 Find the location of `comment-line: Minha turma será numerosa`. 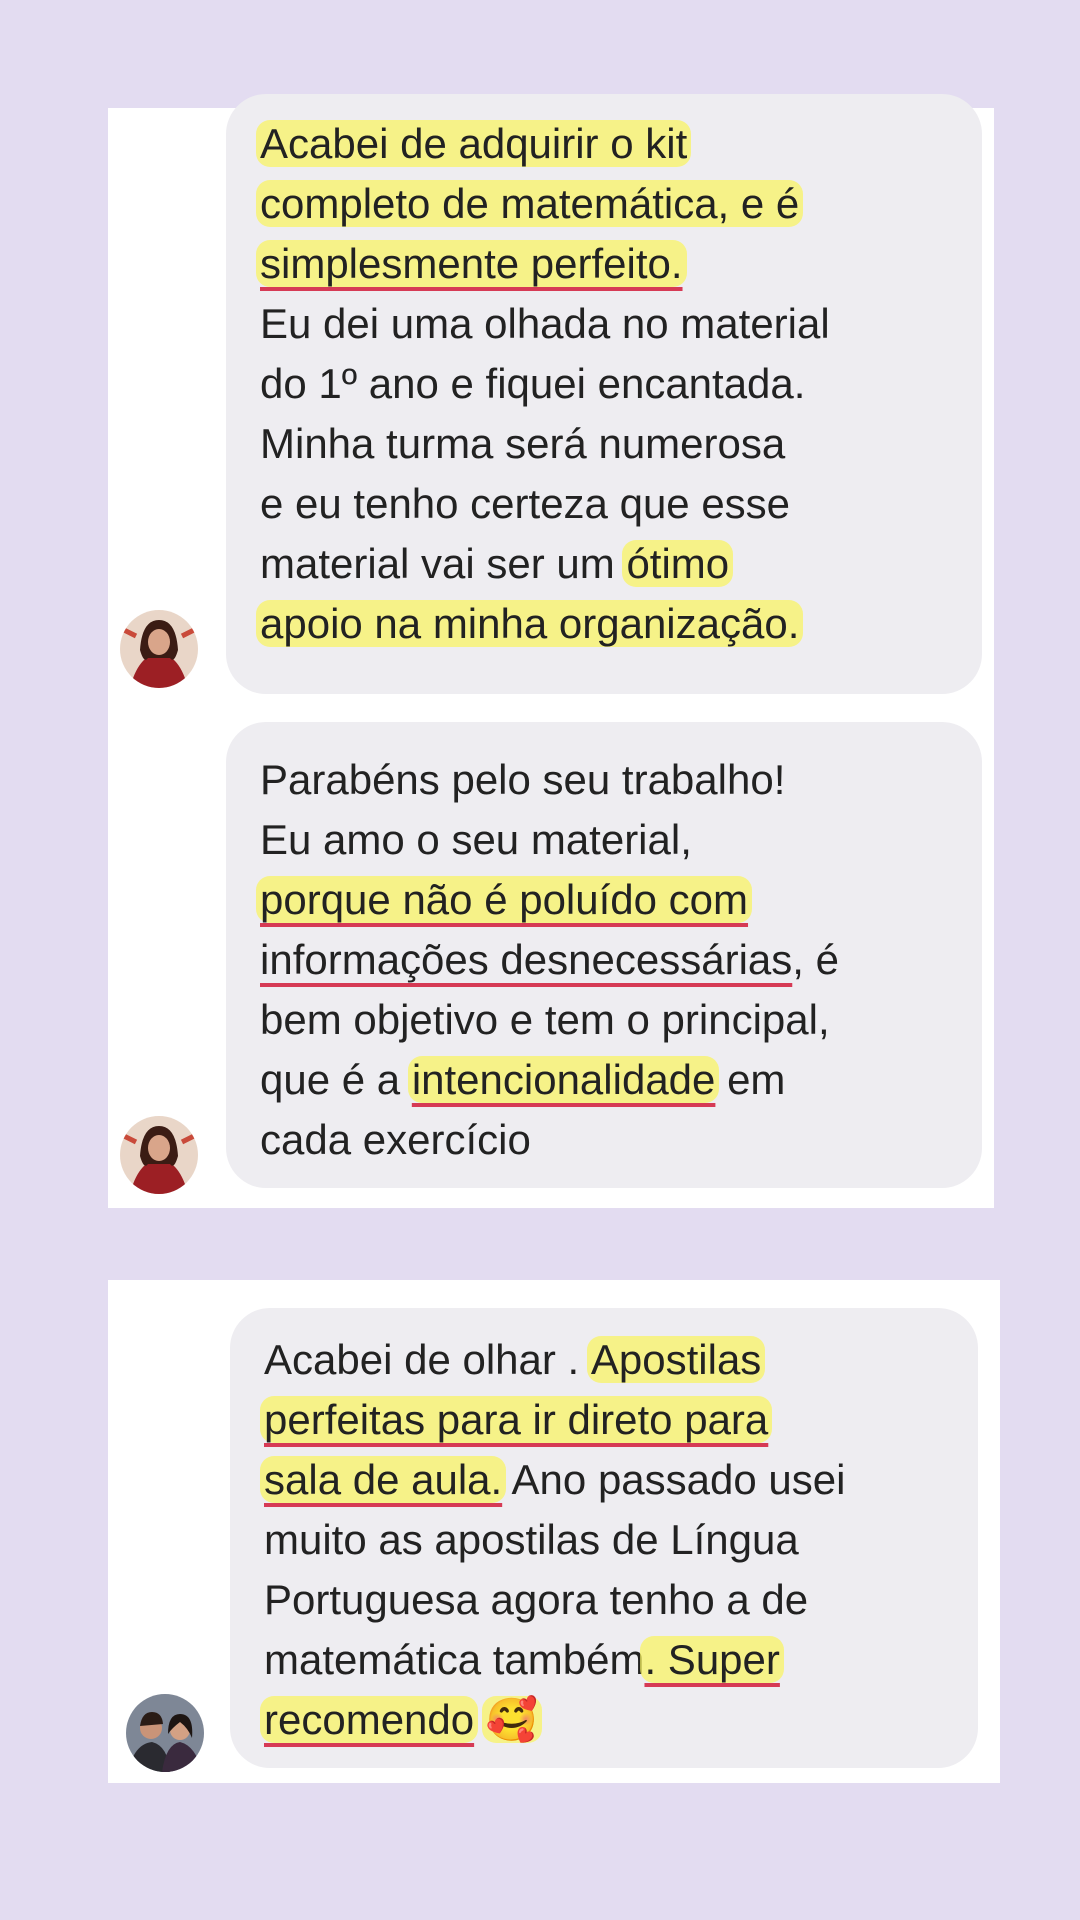

comment-line: Minha turma será numerosa is located at coordinates (523, 443).